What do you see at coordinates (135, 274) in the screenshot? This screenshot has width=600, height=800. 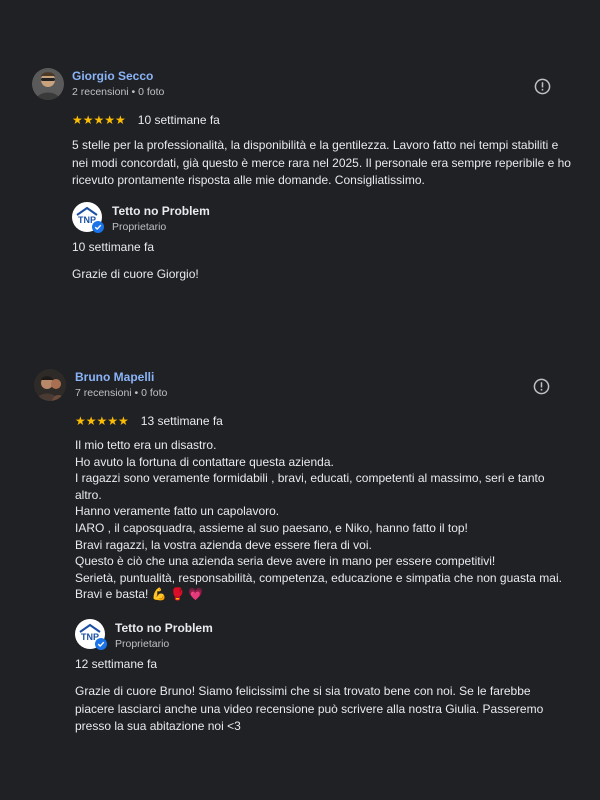 I see `reply-text: Grazie di cuore Giorgio!` at bounding box center [135, 274].